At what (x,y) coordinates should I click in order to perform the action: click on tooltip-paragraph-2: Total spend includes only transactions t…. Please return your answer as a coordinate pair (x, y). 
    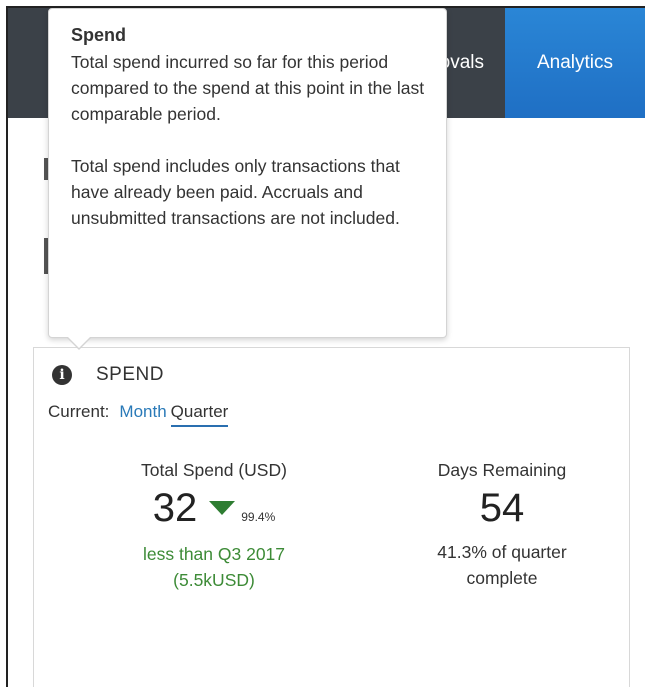
    Looking at the image, I should click on (235, 192).